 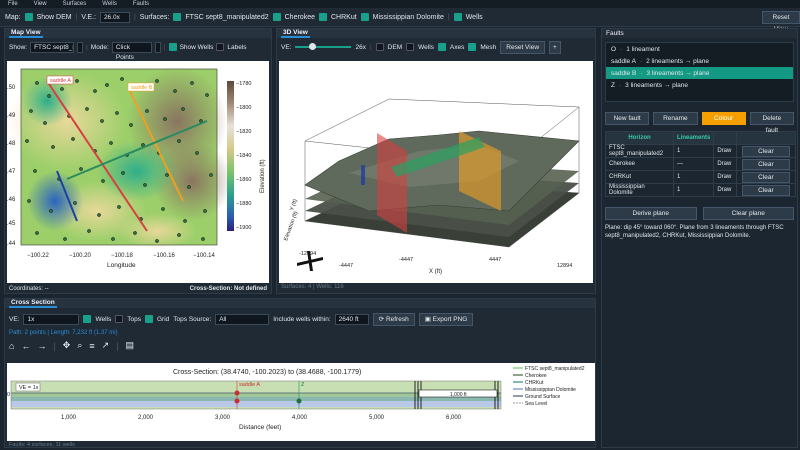 I want to click on cs-grid-checkbox, so click(x=149, y=319).